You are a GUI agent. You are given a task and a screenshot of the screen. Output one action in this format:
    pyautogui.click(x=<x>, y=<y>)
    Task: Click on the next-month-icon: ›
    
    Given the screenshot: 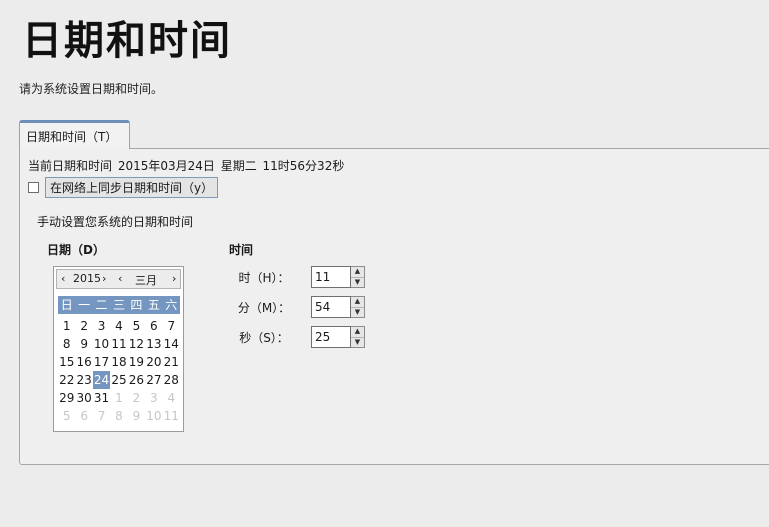 What is the action you would take?
    pyautogui.click(x=174, y=278)
    